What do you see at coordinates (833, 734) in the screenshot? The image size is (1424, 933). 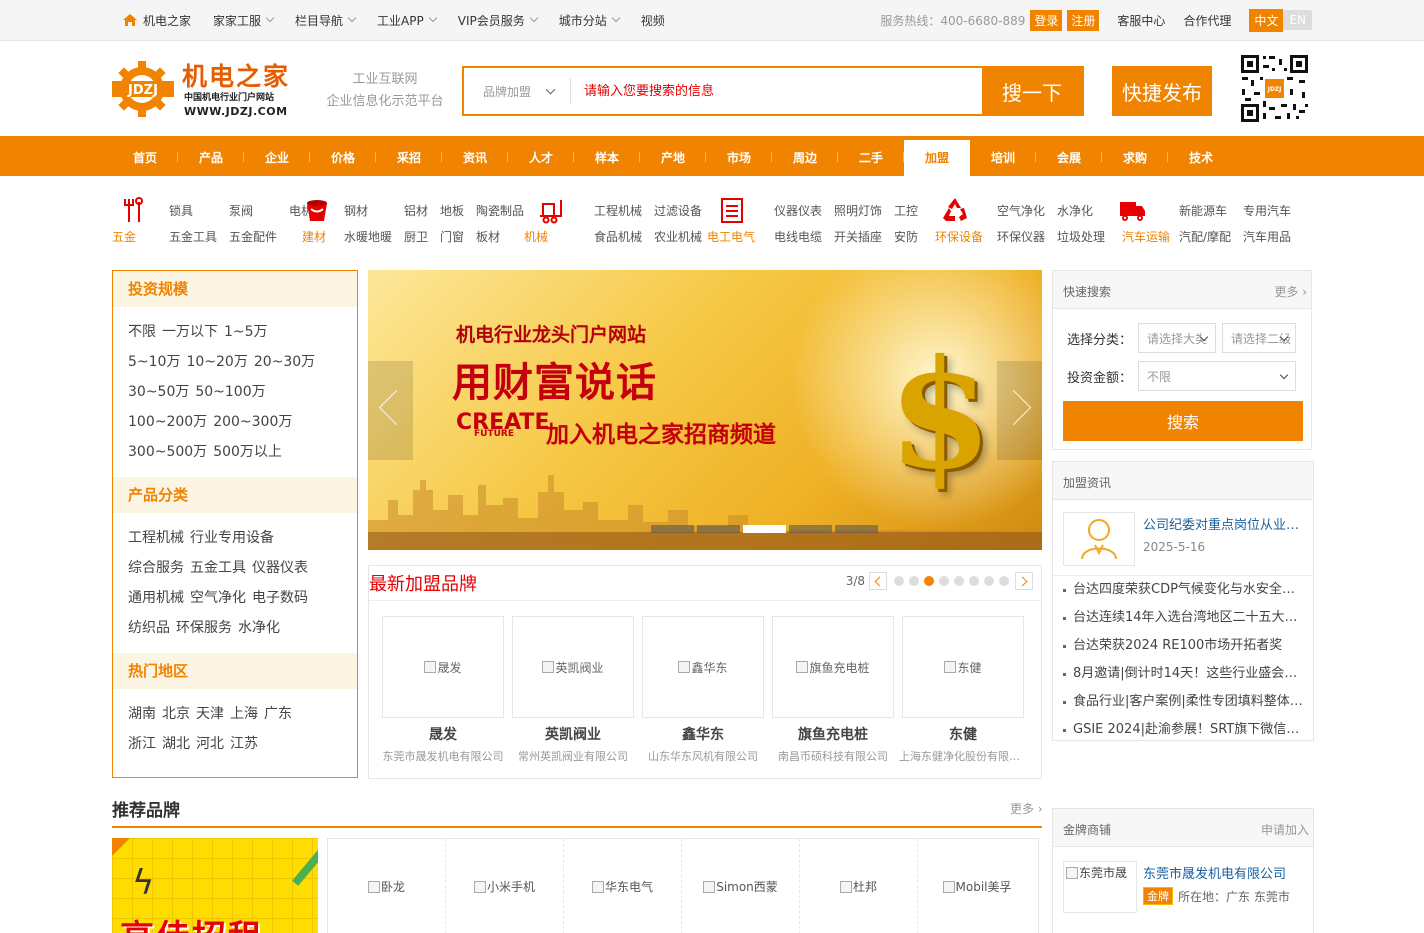 I see `brand-name: 旗鱼充电桩` at bounding box center [833, 734].